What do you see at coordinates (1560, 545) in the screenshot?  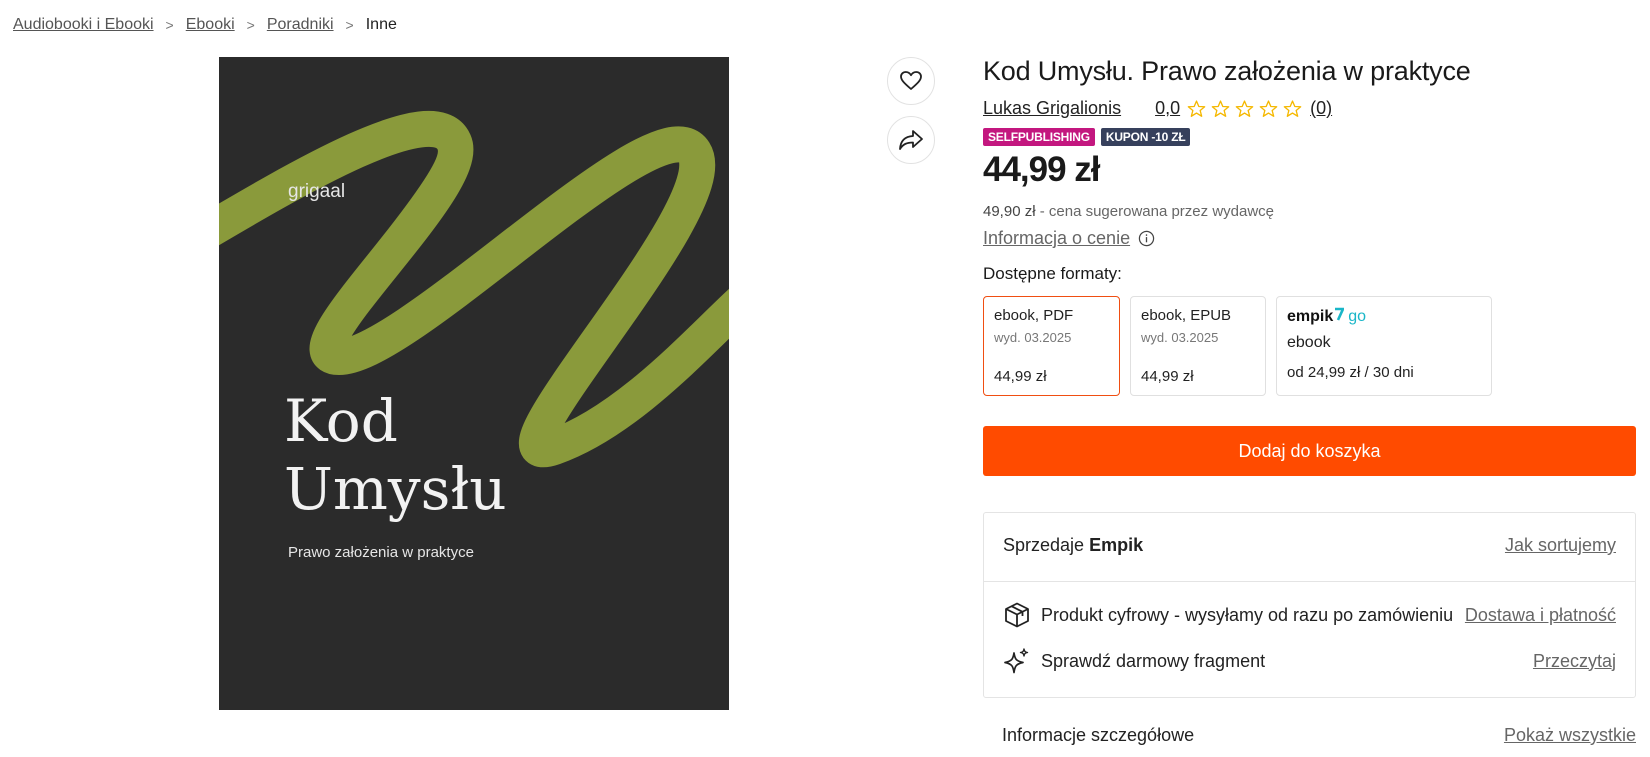 I see `how-we-sort-link: Jak sortujemy` at bounding box center [1560, 545].